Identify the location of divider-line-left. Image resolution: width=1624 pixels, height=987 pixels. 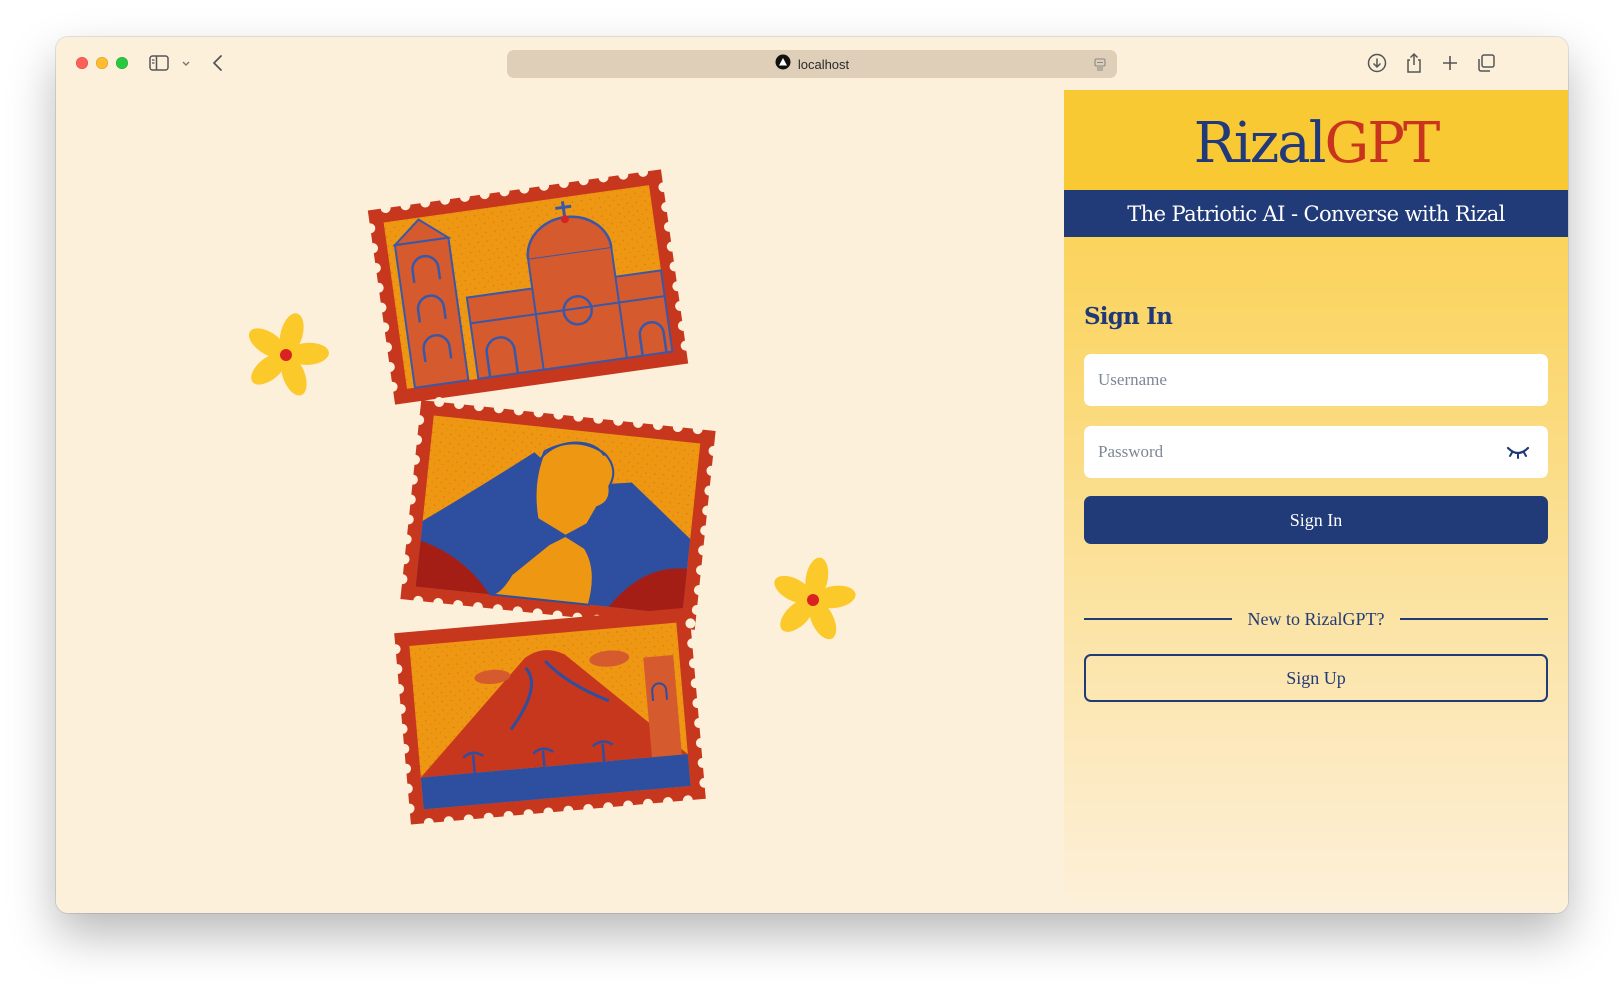
(1158, 619).